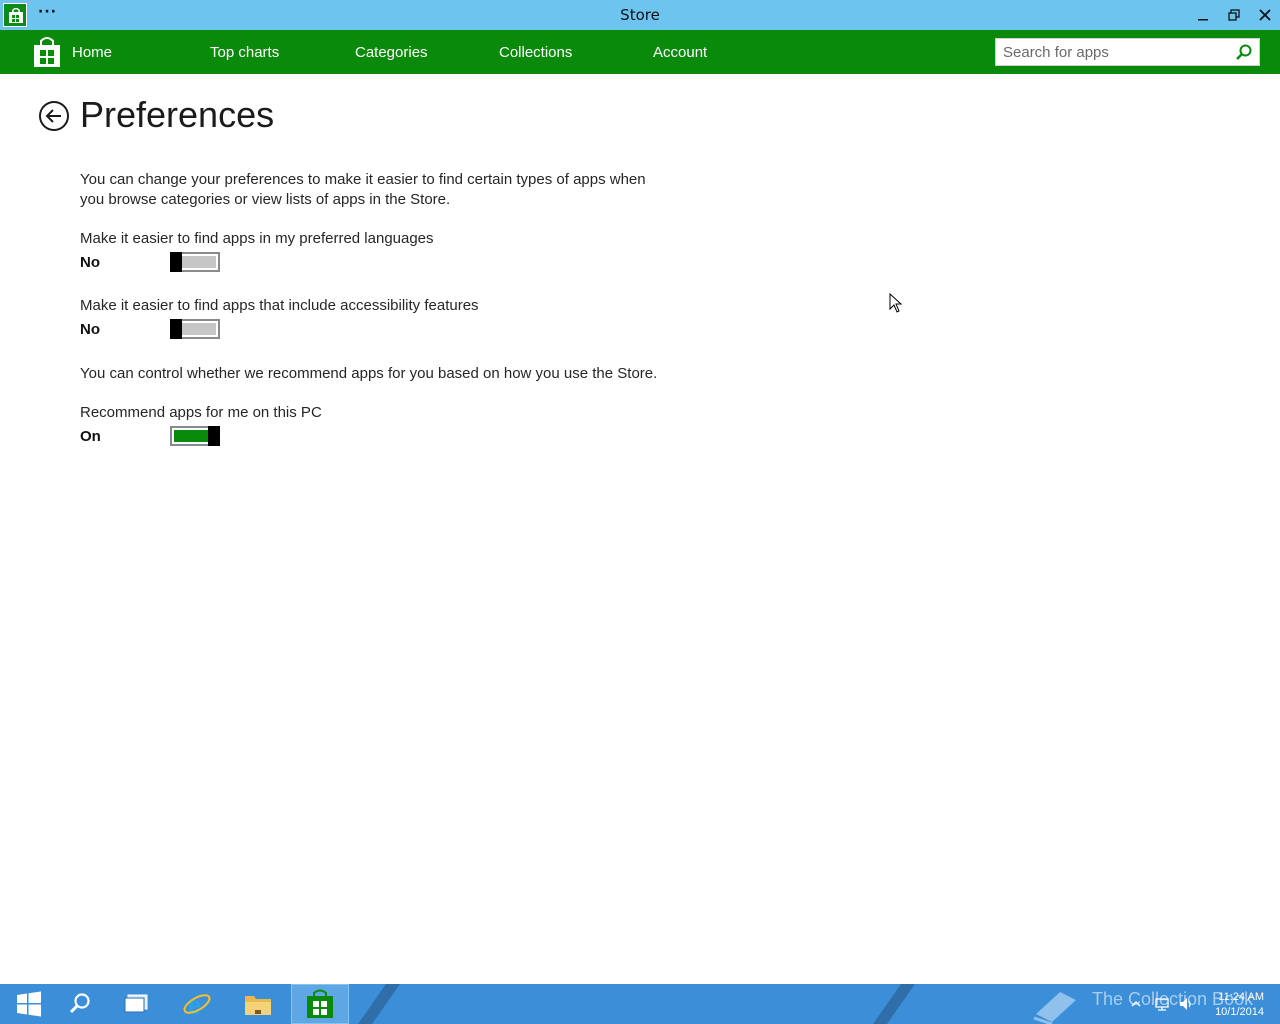 Image resolution: width=1280 pixels, height=1024 pixels. I want to click on internet-explorer-icon: e, so click(197, 1004).